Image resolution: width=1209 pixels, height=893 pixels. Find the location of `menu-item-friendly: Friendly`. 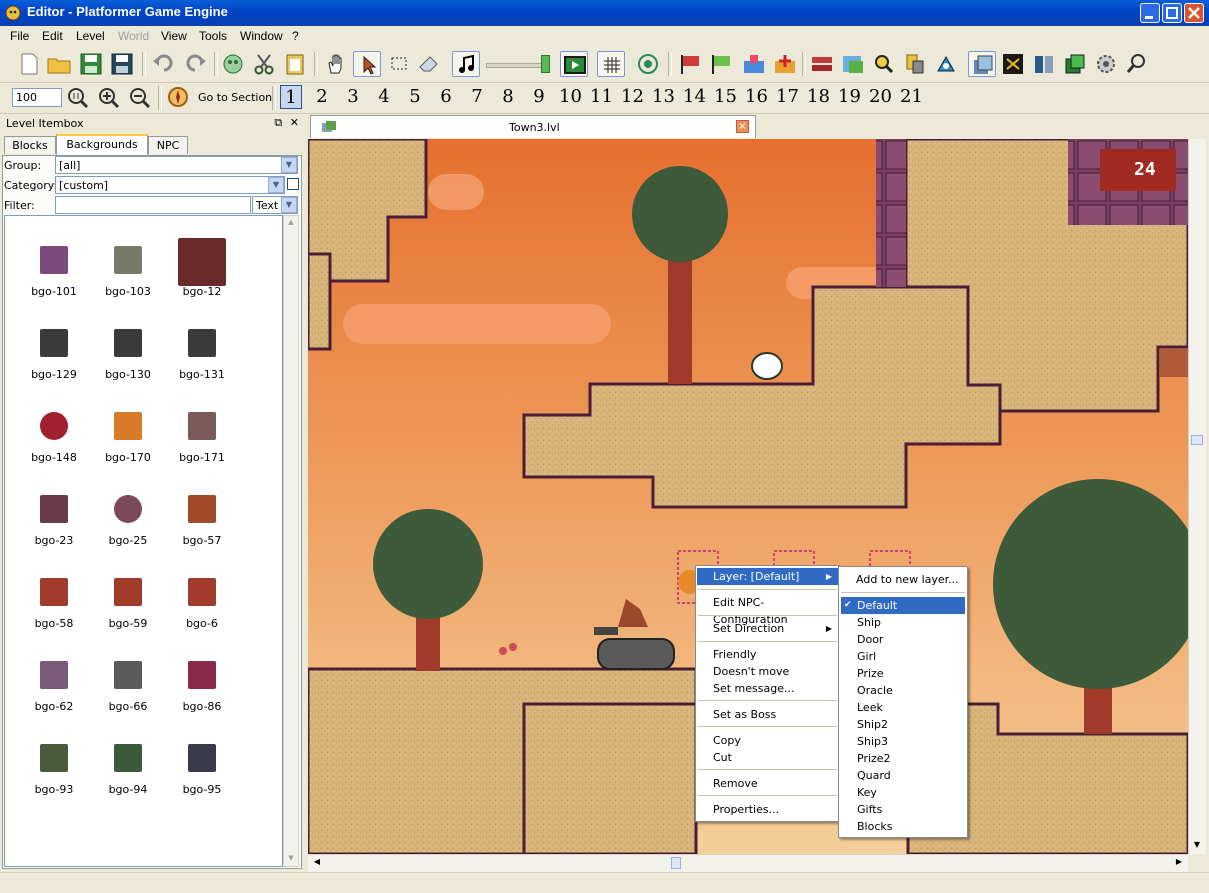

menu-item-friendly: Friendly is located at coordinates (767, 654).